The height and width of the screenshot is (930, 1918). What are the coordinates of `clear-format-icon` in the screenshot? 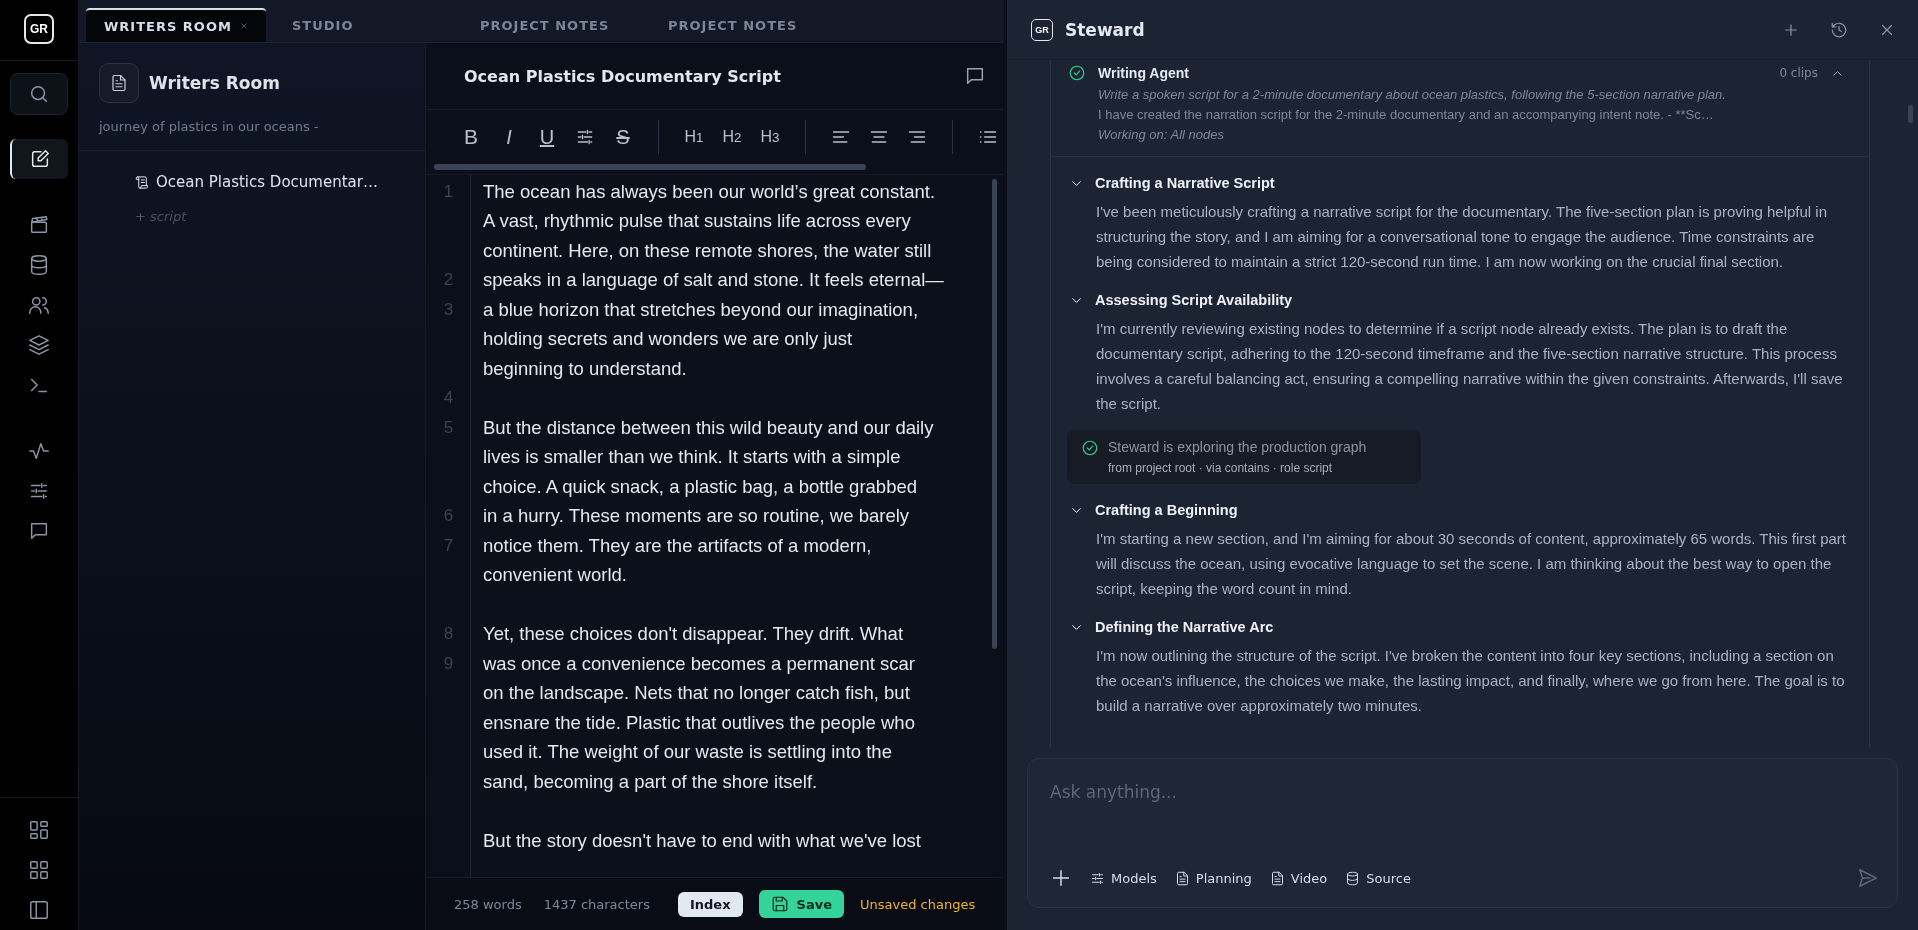 It's located at (585, 137).